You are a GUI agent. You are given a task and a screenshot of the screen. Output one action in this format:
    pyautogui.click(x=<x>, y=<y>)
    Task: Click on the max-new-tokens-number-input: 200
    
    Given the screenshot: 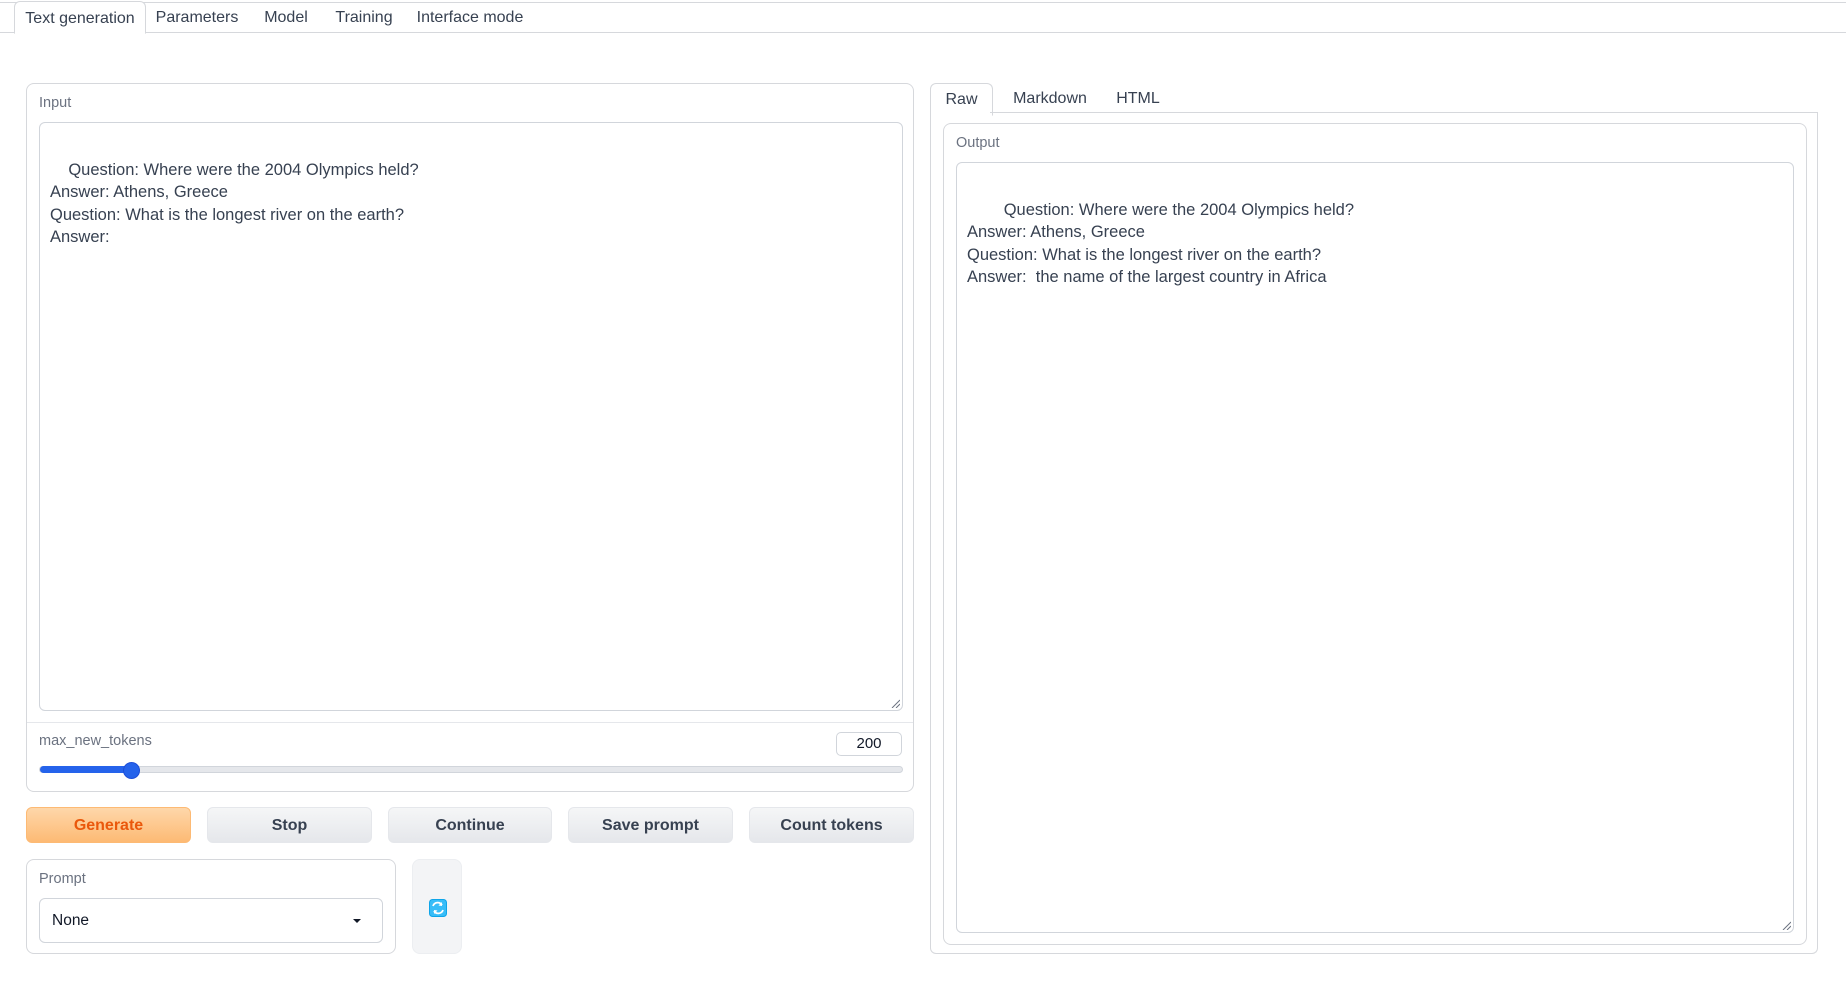 What is the action you would take?
    pyautogui.click(x=869, y=744)
    